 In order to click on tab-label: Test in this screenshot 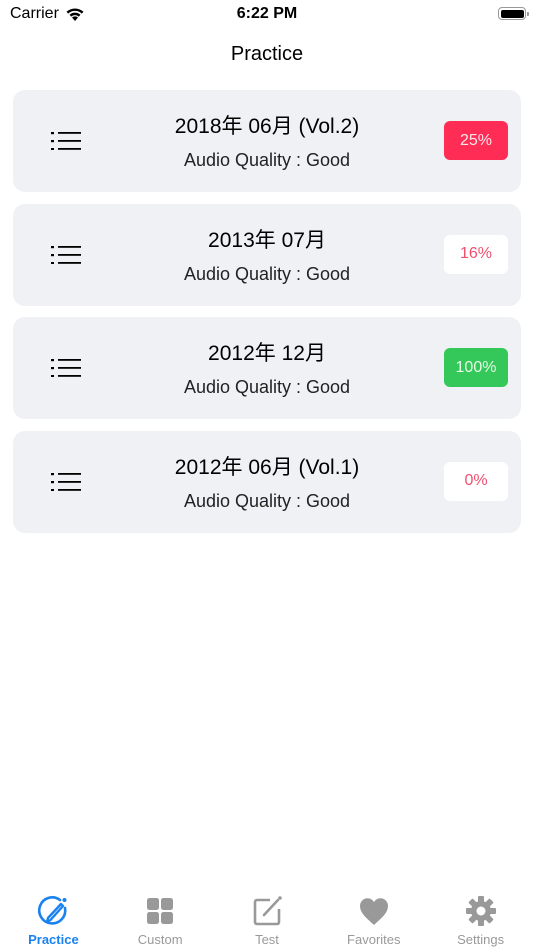, I will do `click(267, 939)`.